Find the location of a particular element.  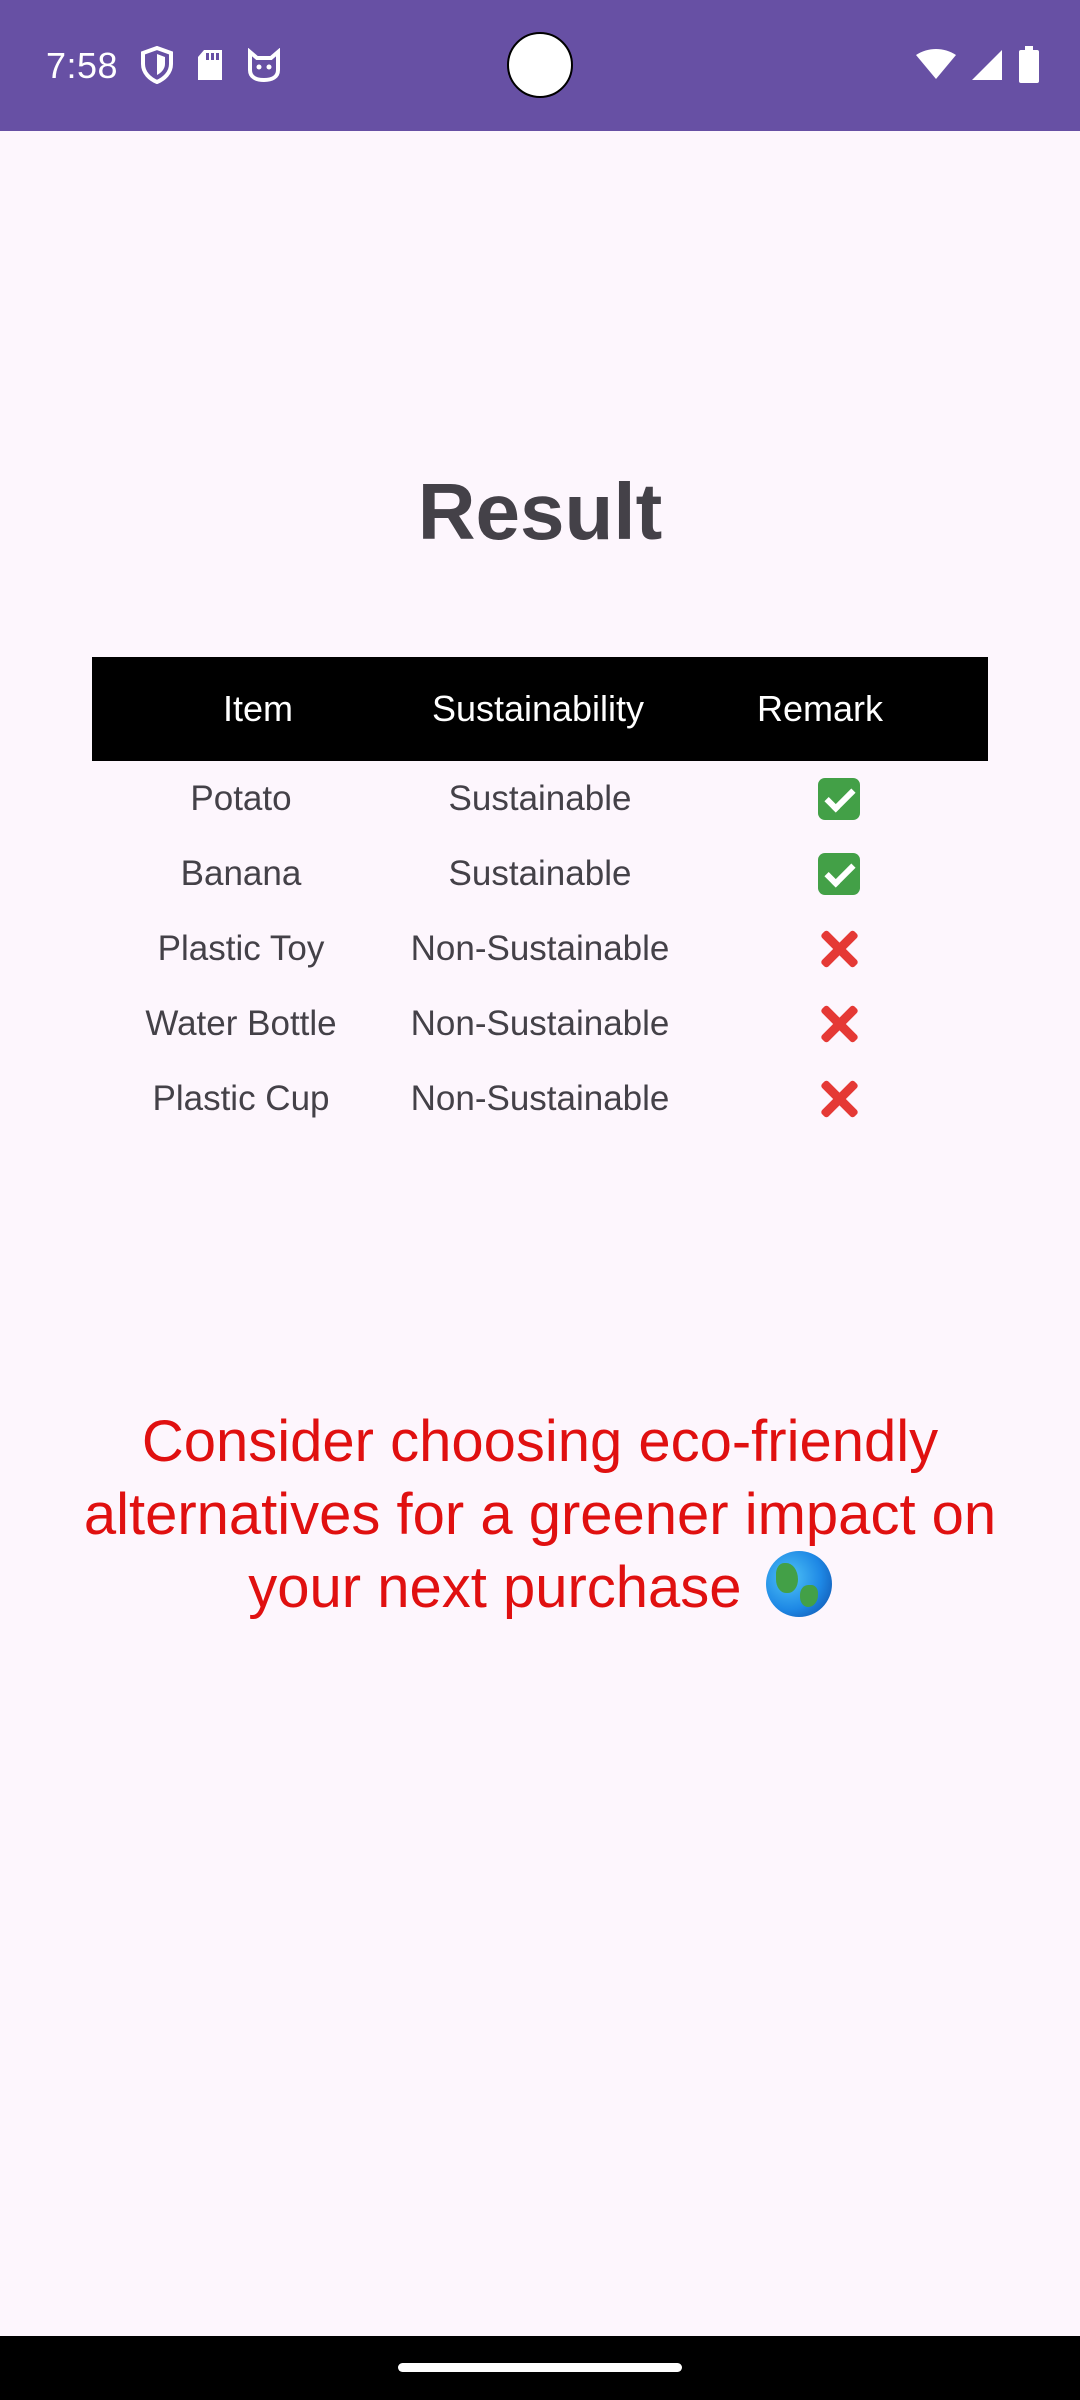

table-row: Plastic Toy Non-Sustainable is located at coordinates (540, 948).